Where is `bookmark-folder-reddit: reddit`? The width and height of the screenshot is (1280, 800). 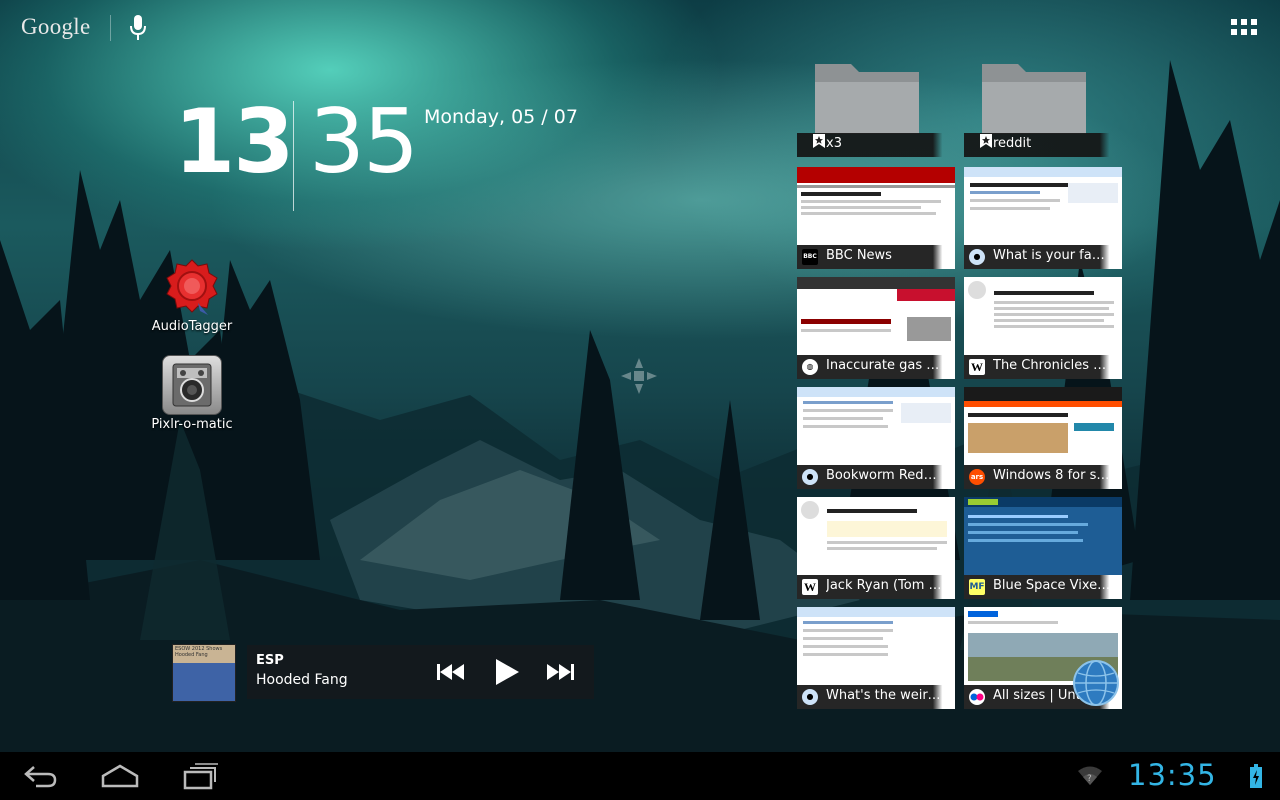 bookmark-folder-reddit: reddit is located at coordinates (1043, 105).